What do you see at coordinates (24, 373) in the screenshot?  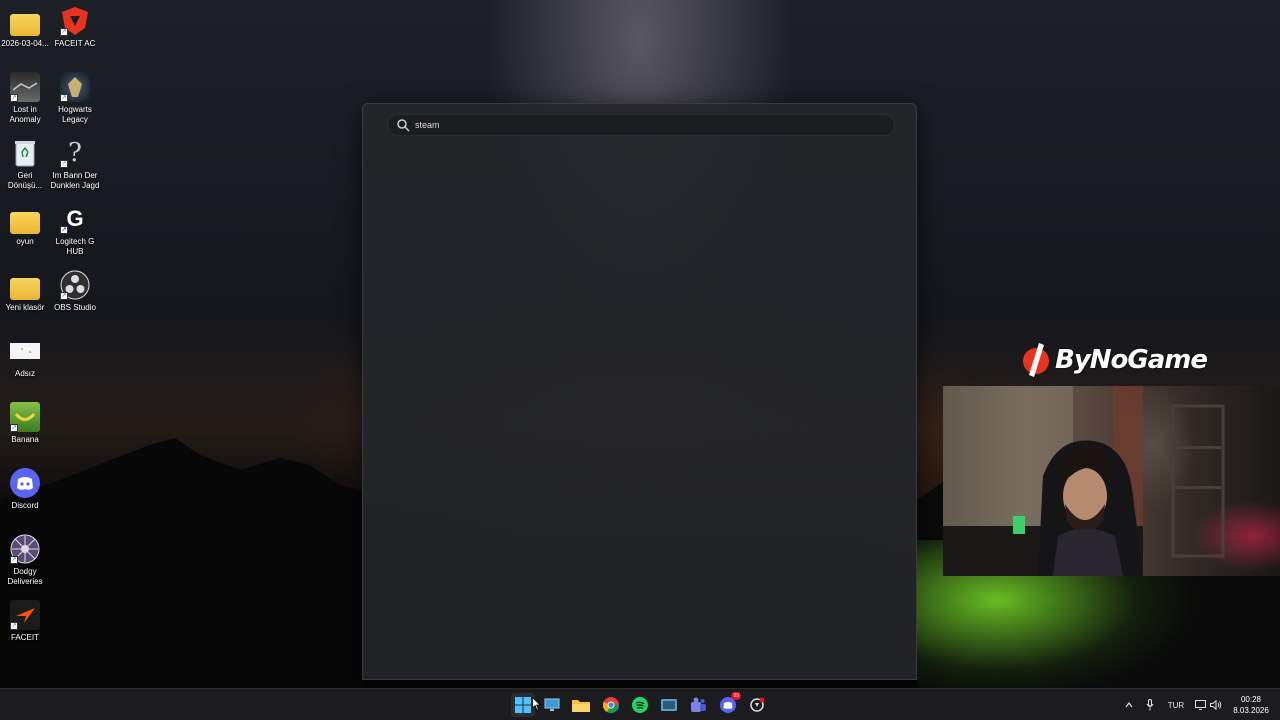 I see `desktop-icon-label: Adsız` at bounding box center [24, 373].